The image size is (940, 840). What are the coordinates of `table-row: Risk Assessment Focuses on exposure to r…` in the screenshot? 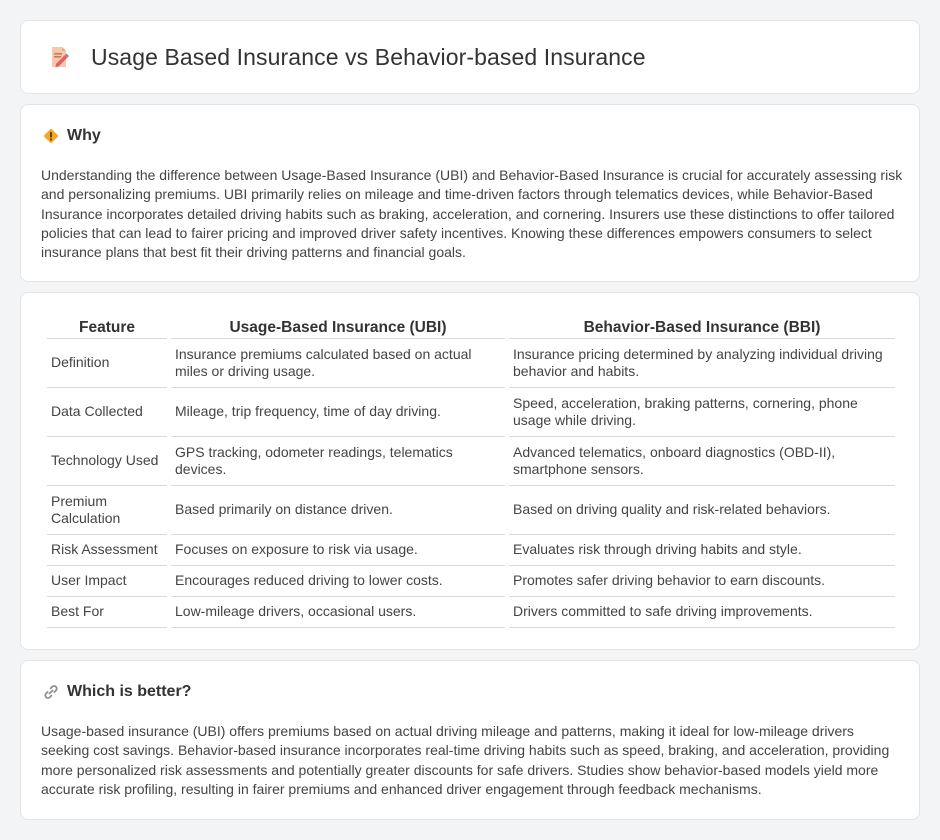 It's located at (471, 550).